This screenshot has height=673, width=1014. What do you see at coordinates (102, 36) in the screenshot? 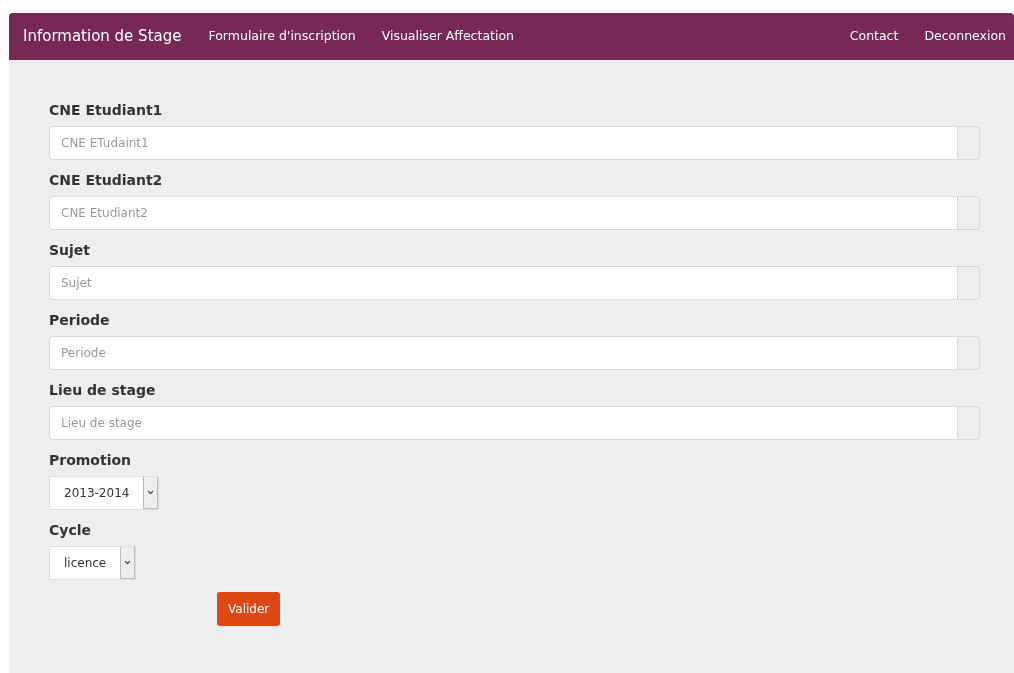
I see `brand-link: Information de Stage` at bounding box center [102, 36].